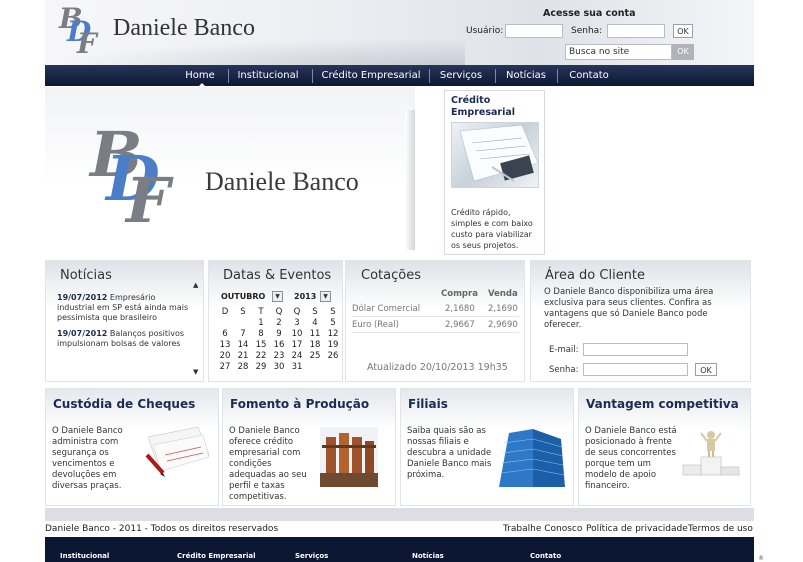 The height and width of the screenshot is (562, 803). I want to click on client-login-ok-button: OK, so click(706, 369).